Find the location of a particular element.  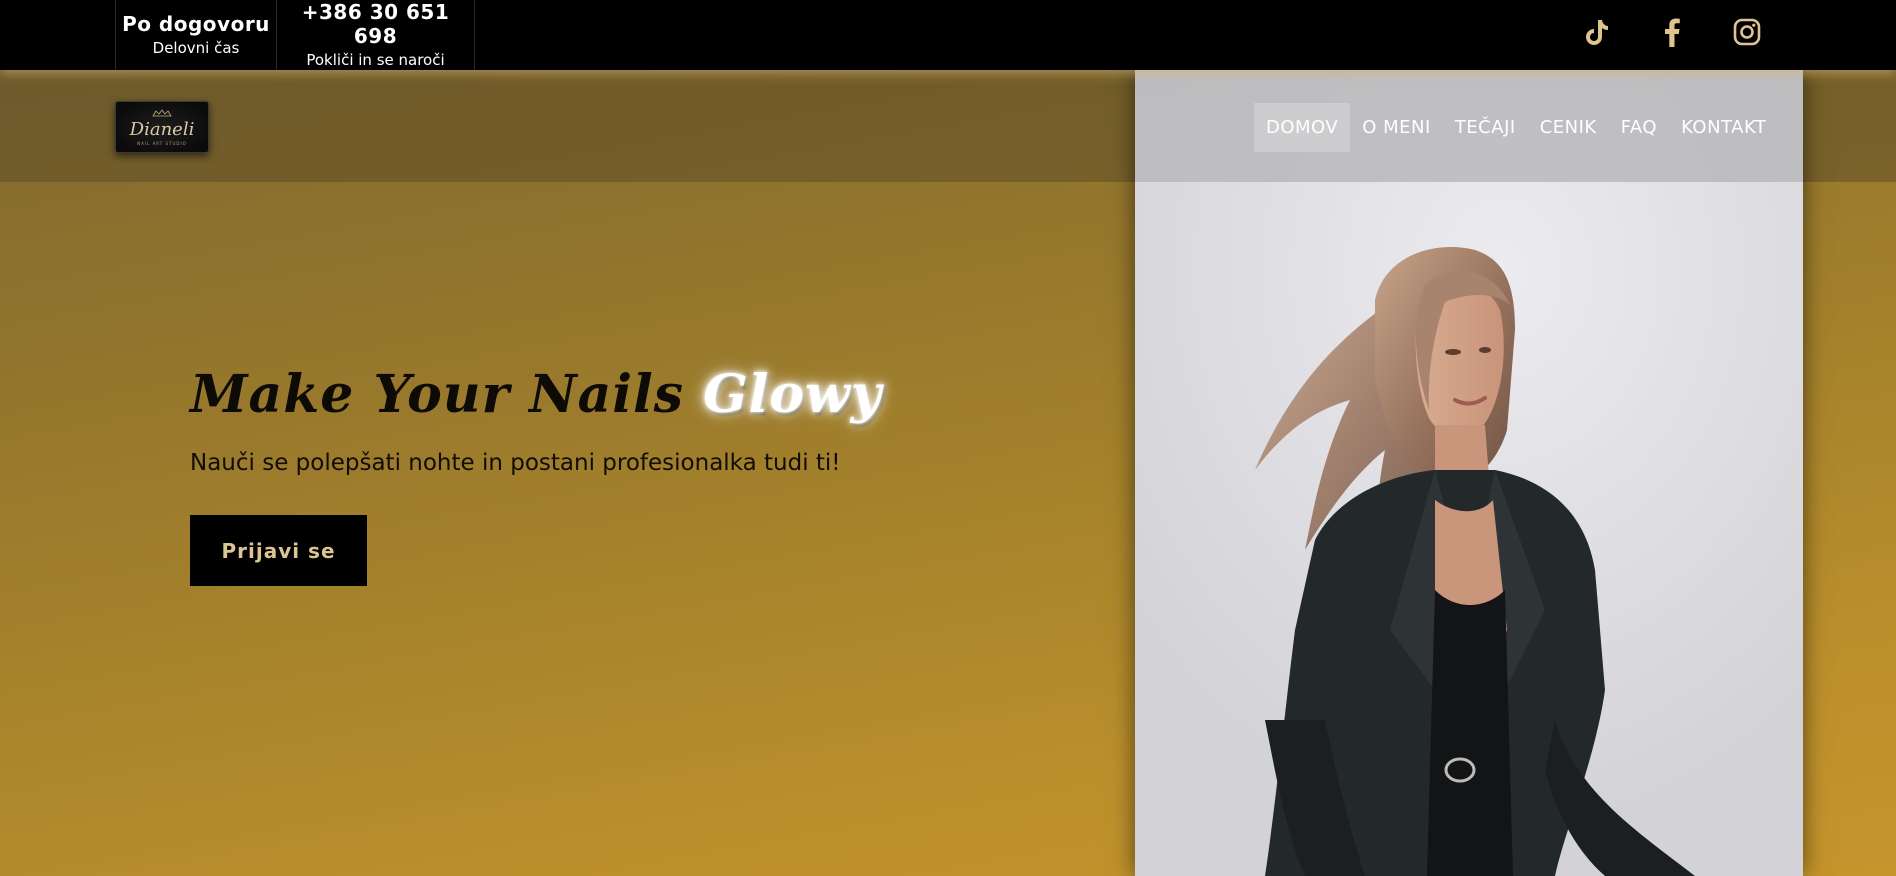

phone-box: +386 30 651 698 Pokliči in se naroči is located at coordinates (375, 35).